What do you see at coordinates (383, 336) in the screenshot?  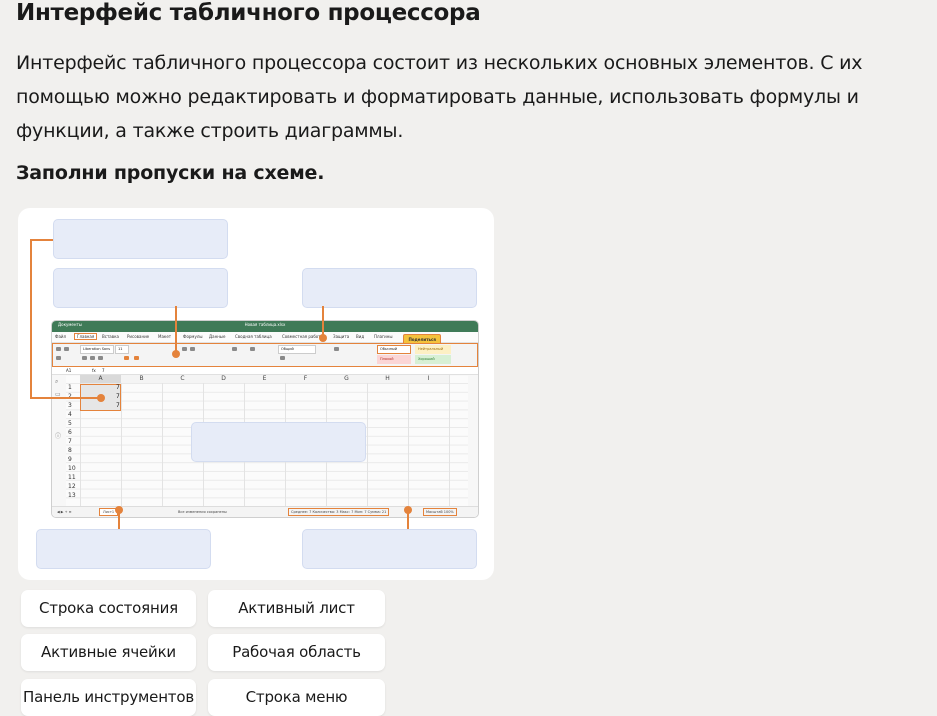 I see `menu-item-plugins: Плагины` at bounding box center [383, 336].